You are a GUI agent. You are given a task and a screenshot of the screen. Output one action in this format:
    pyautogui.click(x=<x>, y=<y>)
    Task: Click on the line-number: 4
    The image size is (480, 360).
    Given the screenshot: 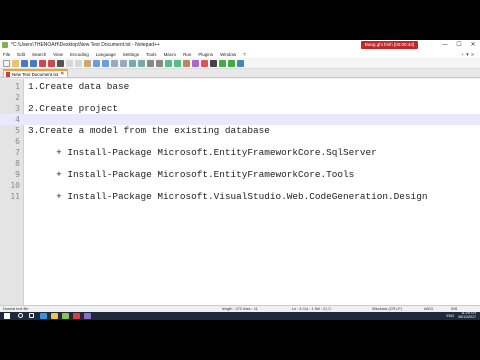 What is the action you would take?
    pyautogui.click(x=17, y=119)
    